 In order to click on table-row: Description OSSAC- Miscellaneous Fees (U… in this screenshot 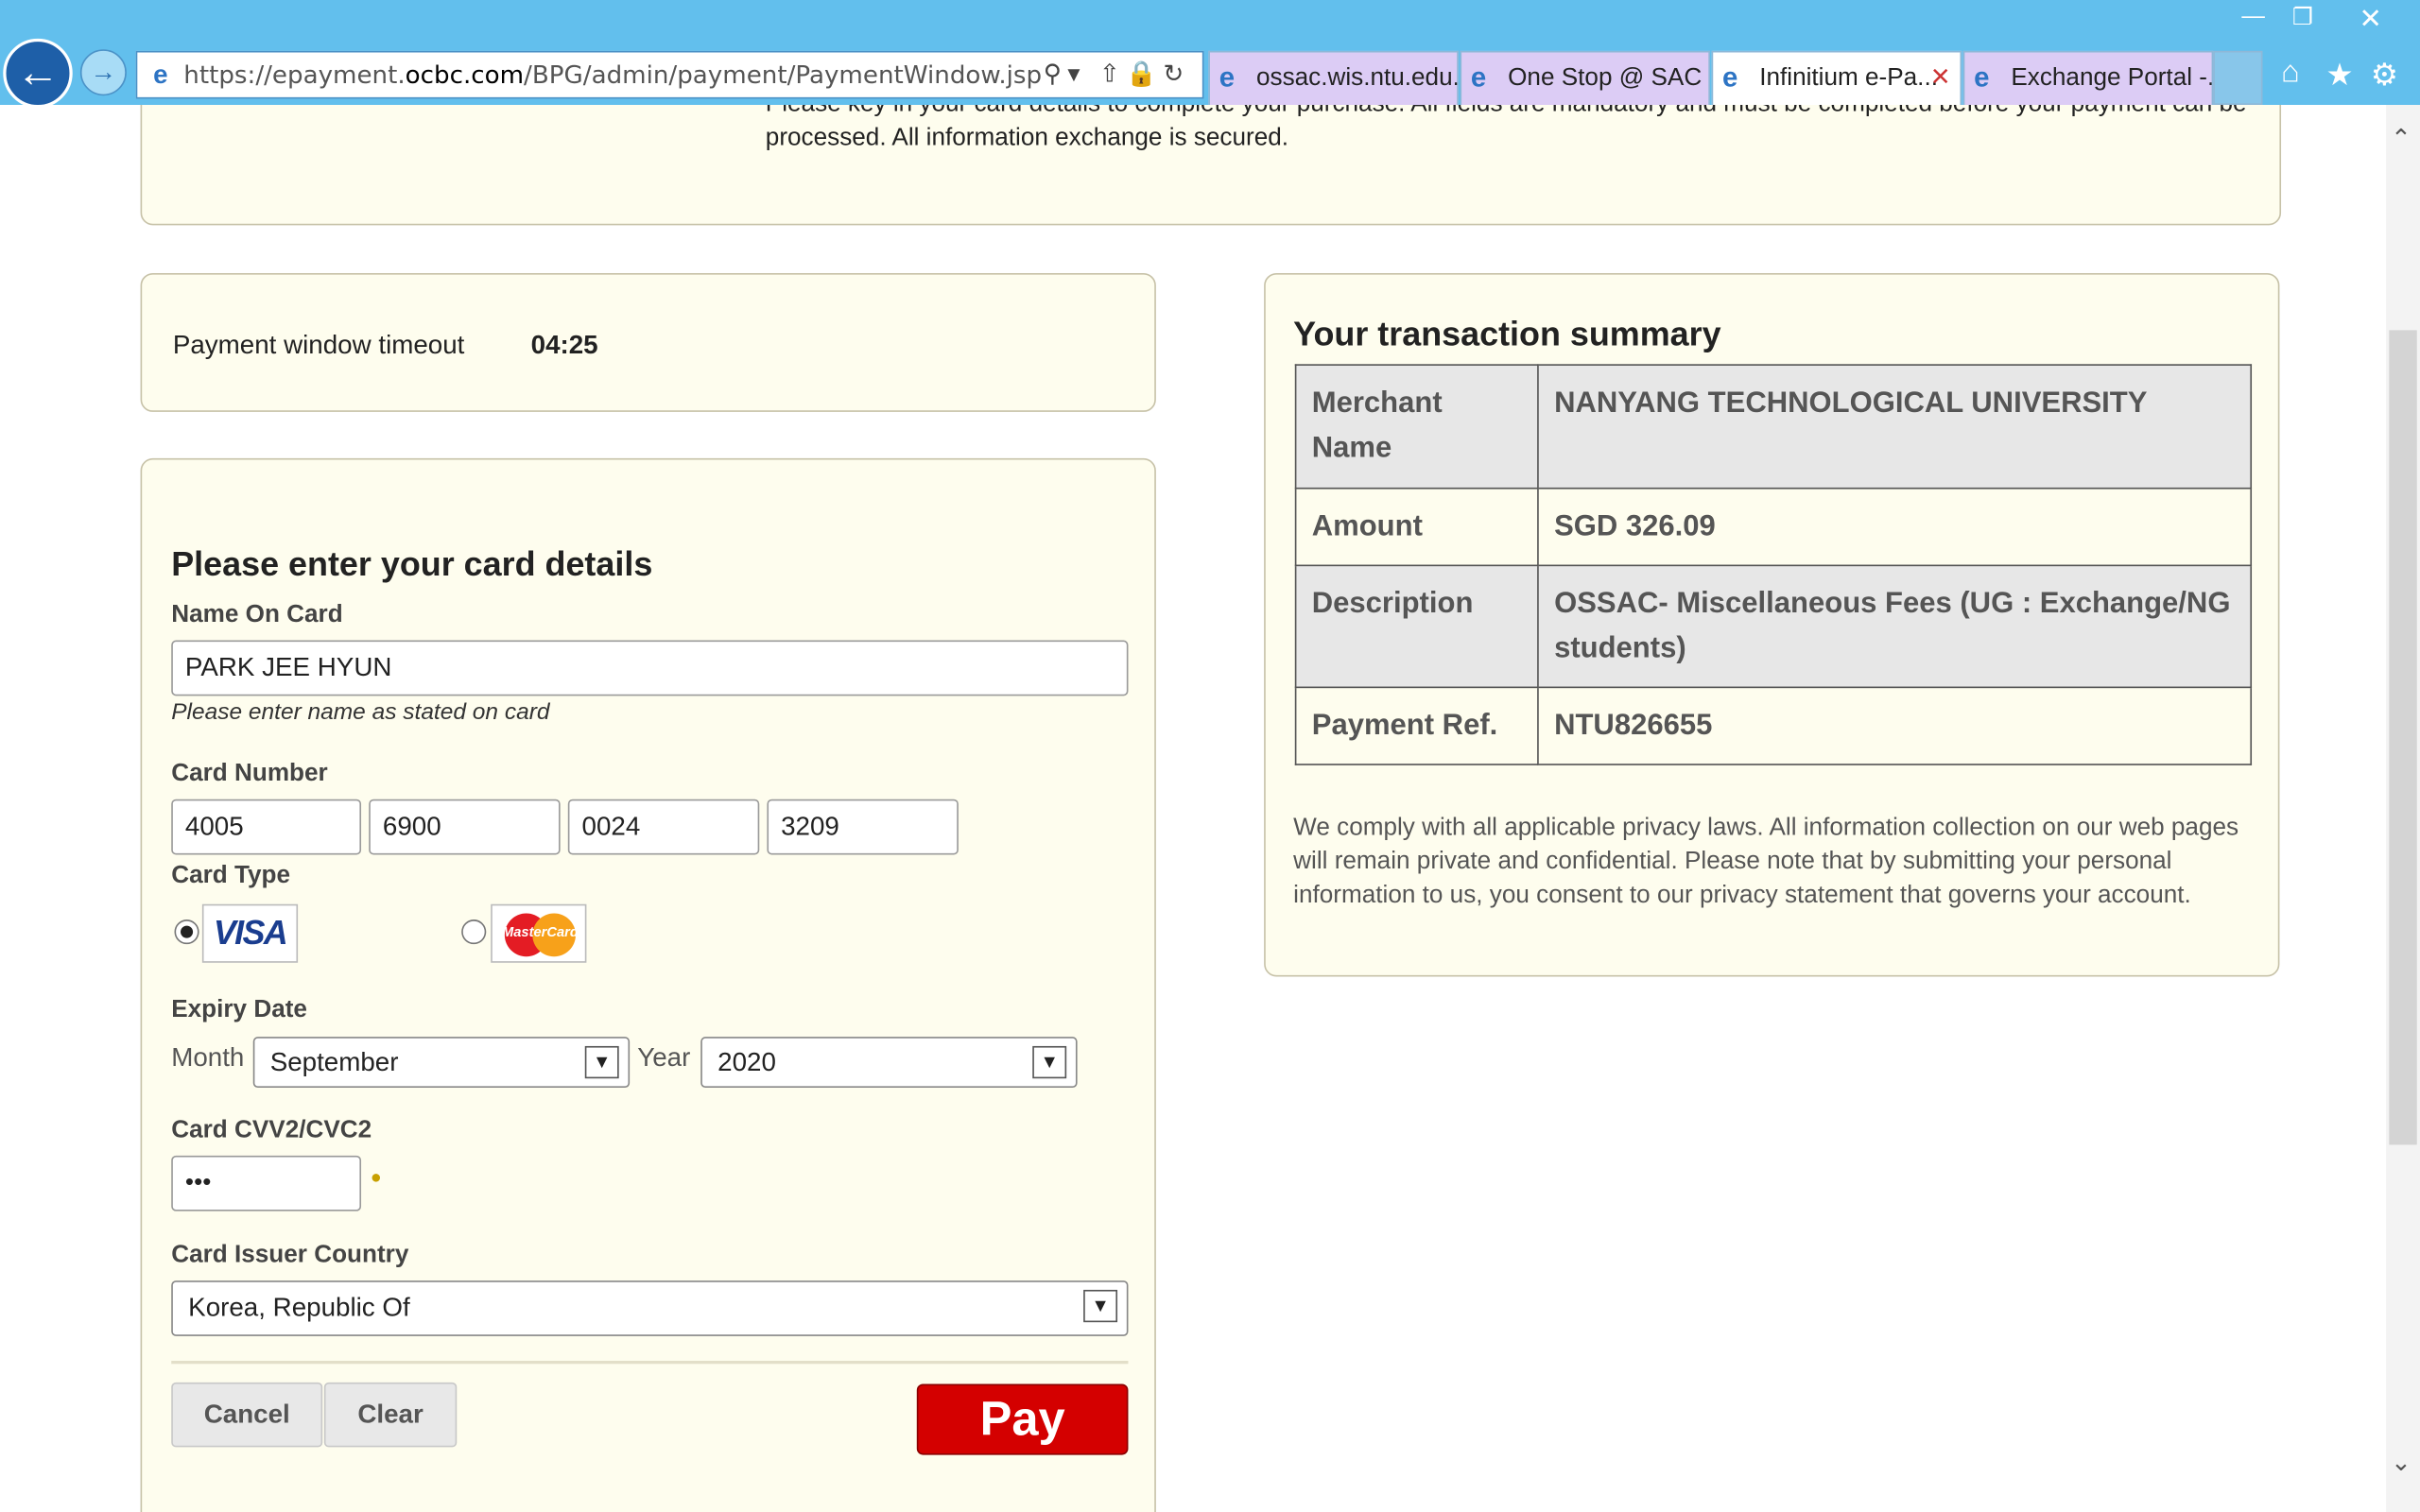, I will do `click(1773, 626)`.